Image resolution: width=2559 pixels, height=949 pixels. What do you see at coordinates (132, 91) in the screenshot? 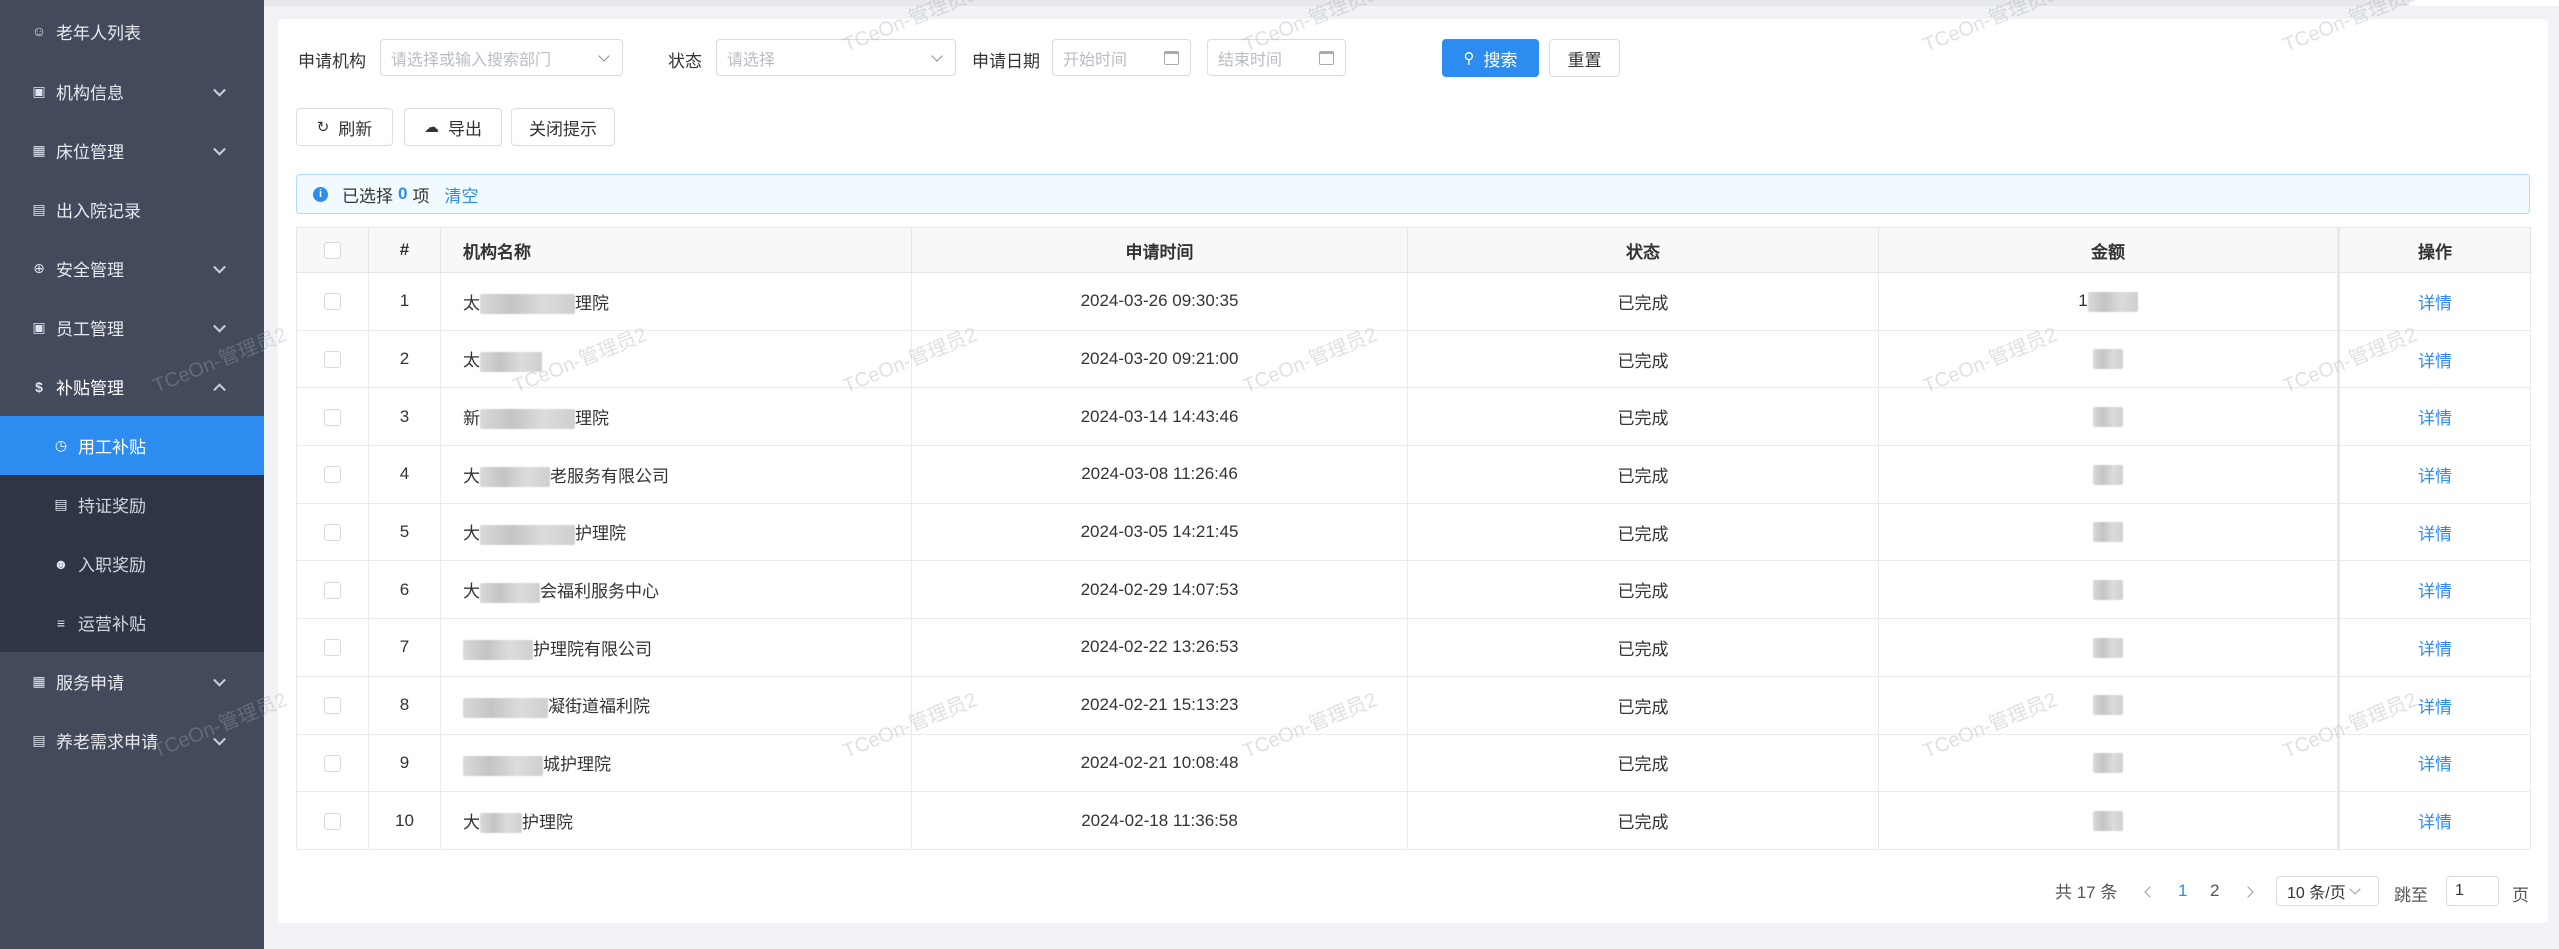
I see `sidebar-item-org-info: ▣ 机构信息` at bounding box center [132, 91].